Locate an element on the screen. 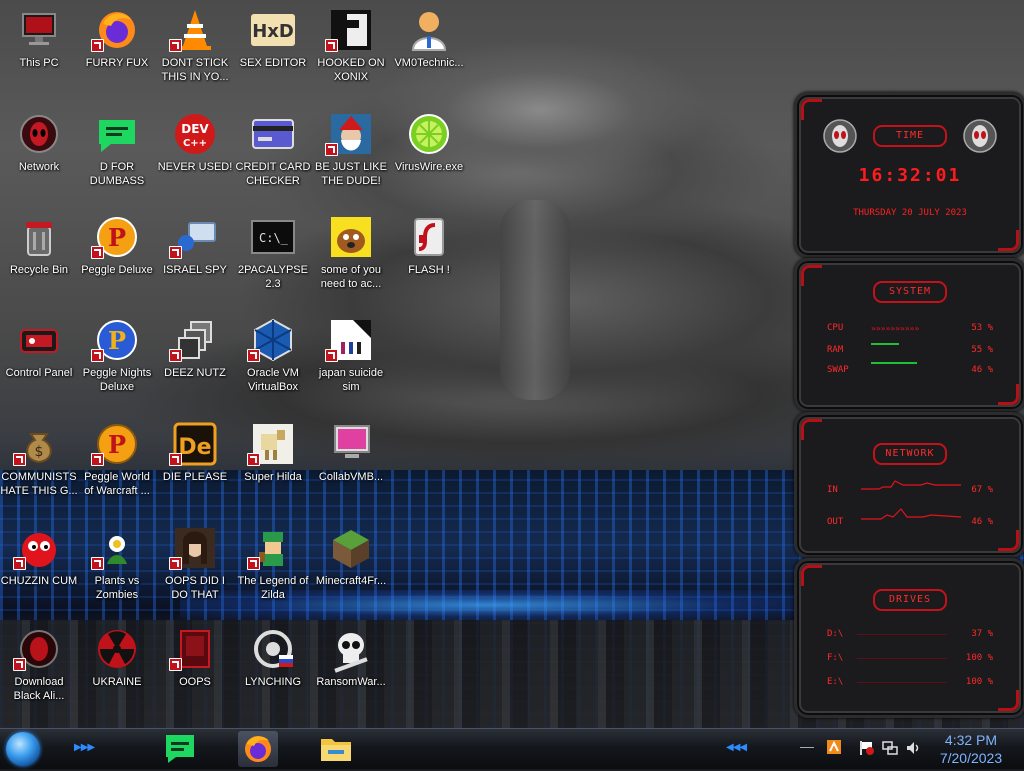  security-flag-icon is located at coordinates (866, 750).